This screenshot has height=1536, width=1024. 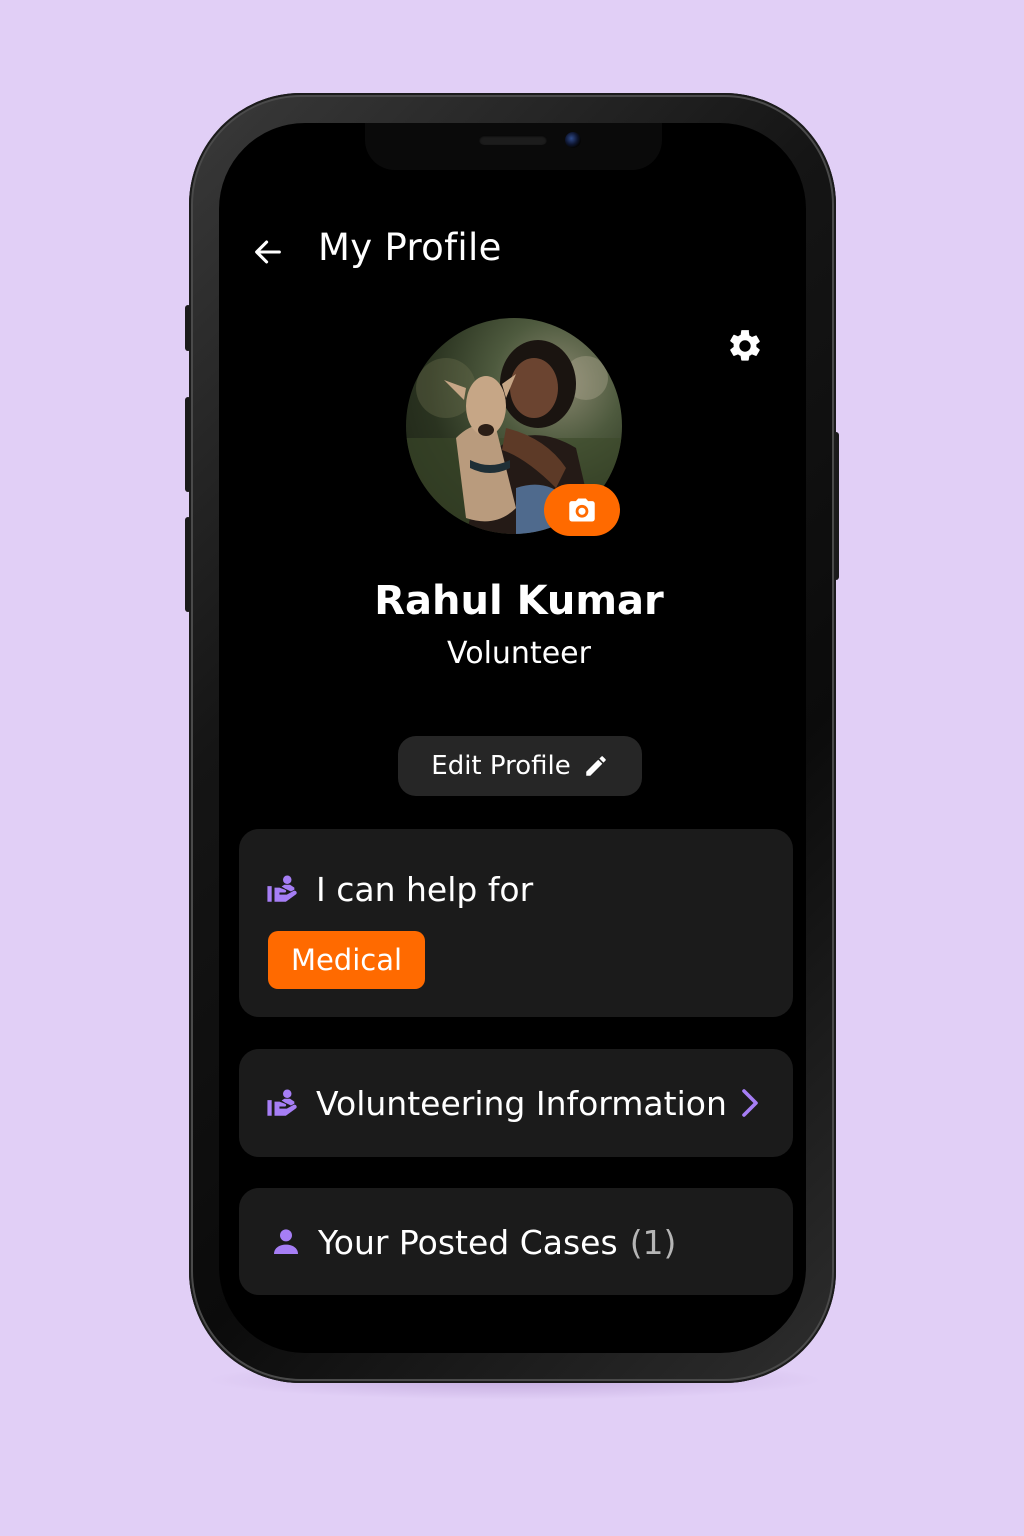 I want to click on chevron-right-icon, so click(x=750, y=1103).